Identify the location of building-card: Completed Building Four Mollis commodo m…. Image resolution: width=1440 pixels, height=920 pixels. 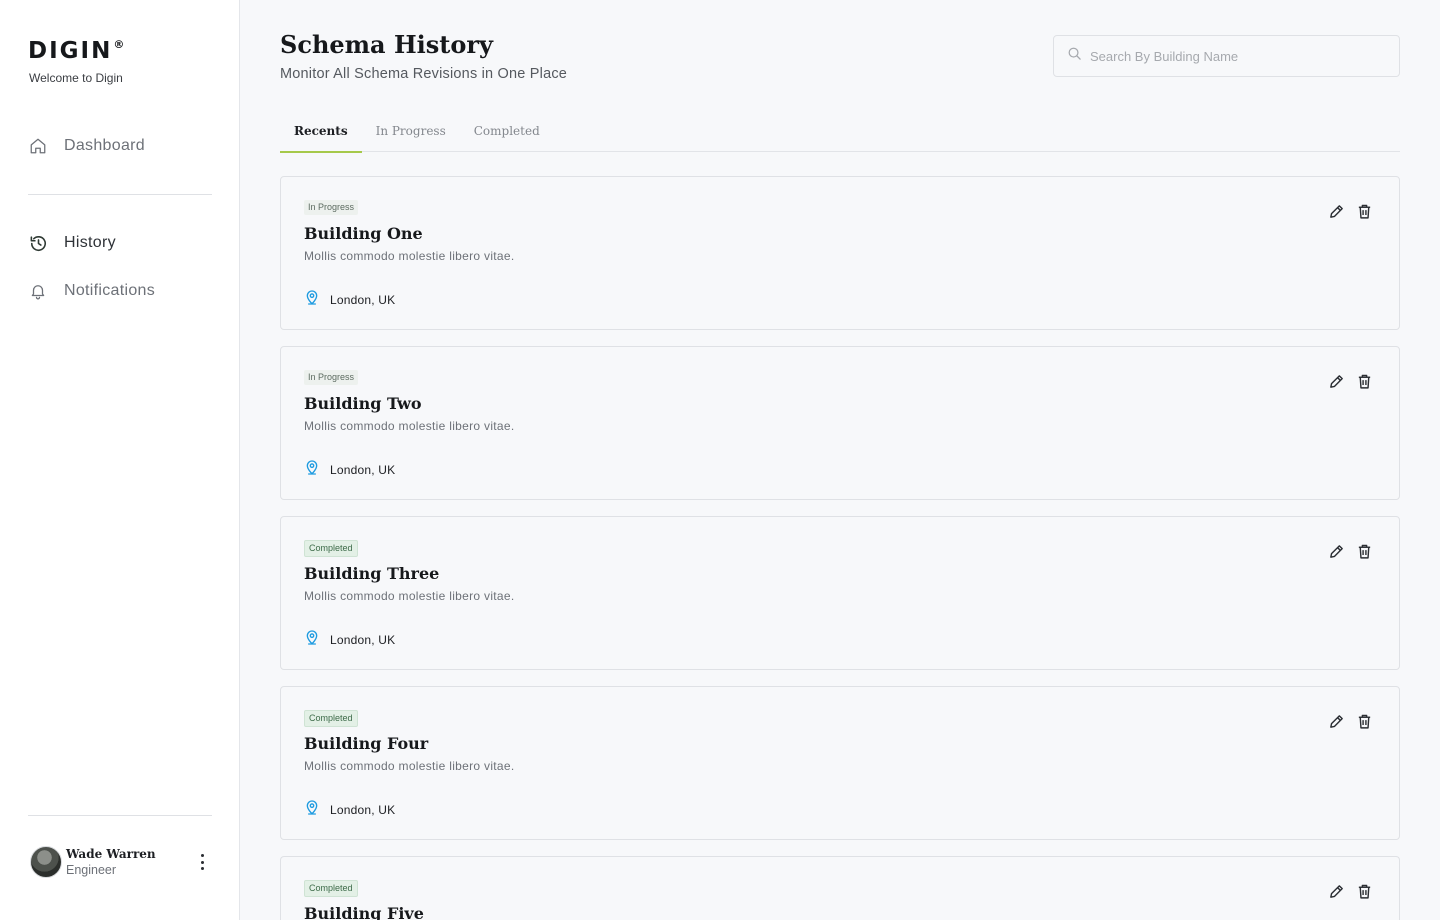
(840, 763).